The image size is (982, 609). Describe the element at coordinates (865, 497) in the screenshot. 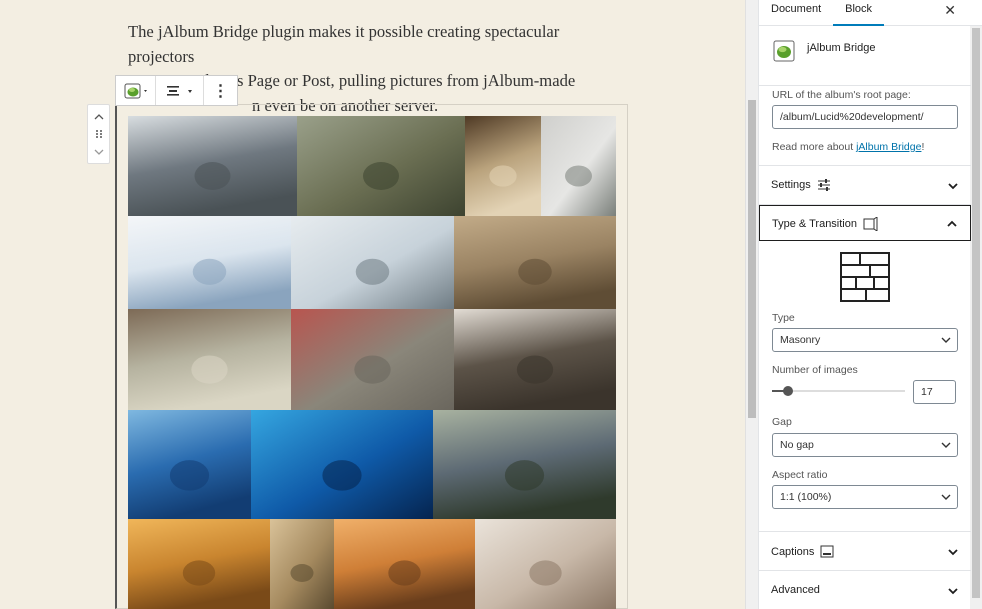

I see `aspect-ratio-select: 1:1 (100%)` at that location.